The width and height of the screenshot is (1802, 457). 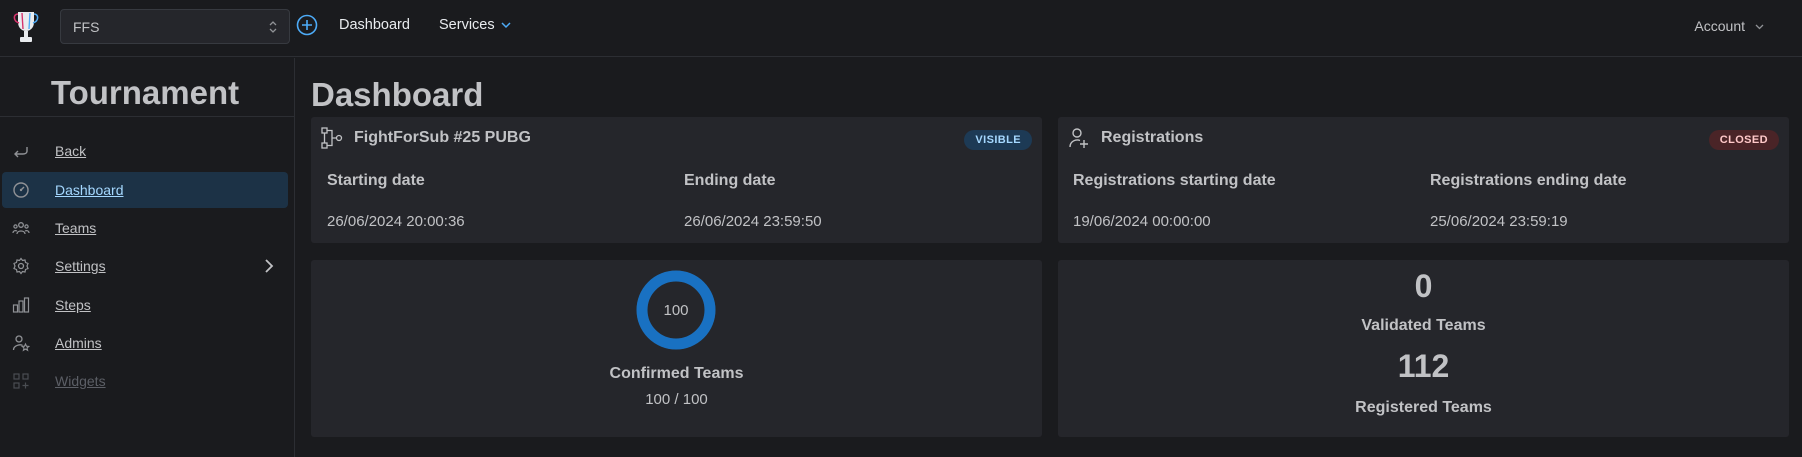 What do you see at coordinates (80, 381) in the screenshot?
I see `sidebar-item-label: Widgets` at bounding box center [80, 381].